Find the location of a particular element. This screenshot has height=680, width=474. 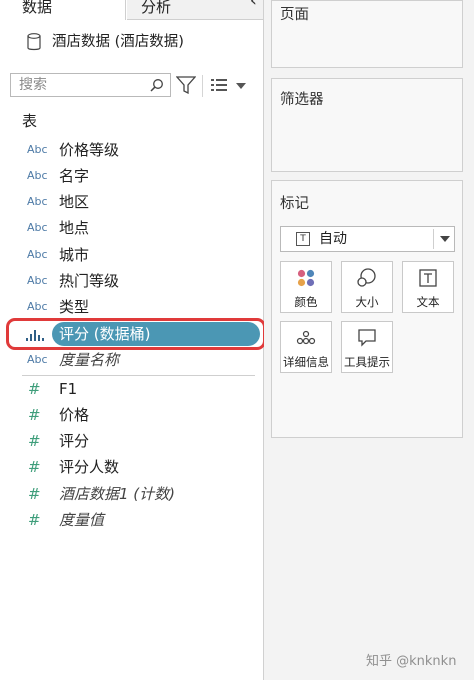

toolbar-divider is located at coordinates (202, 86).